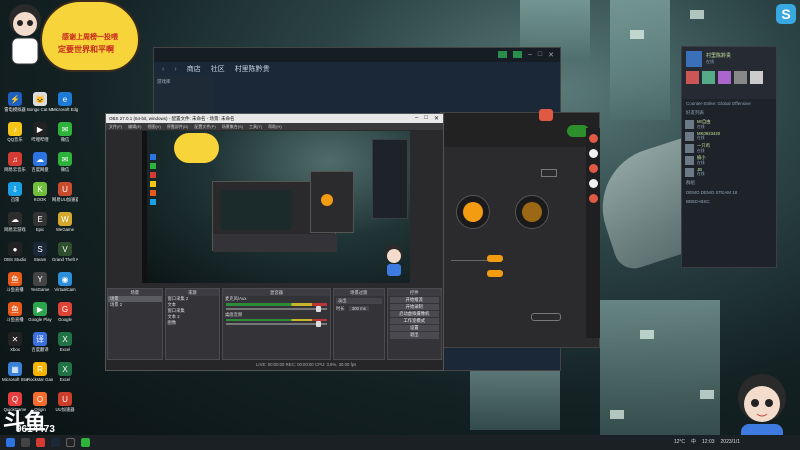 This screenshot has height=450, width=800. I want to click on desktop-shortcut: ☁ 网易云游戏, so click(15, 229).